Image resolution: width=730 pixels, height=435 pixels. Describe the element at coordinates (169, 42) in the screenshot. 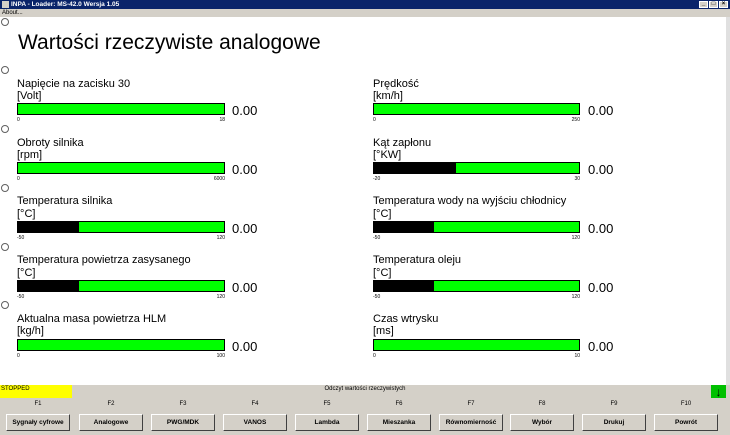

I see `page-title: Wartości rzeczywiste analogowe` at that location.